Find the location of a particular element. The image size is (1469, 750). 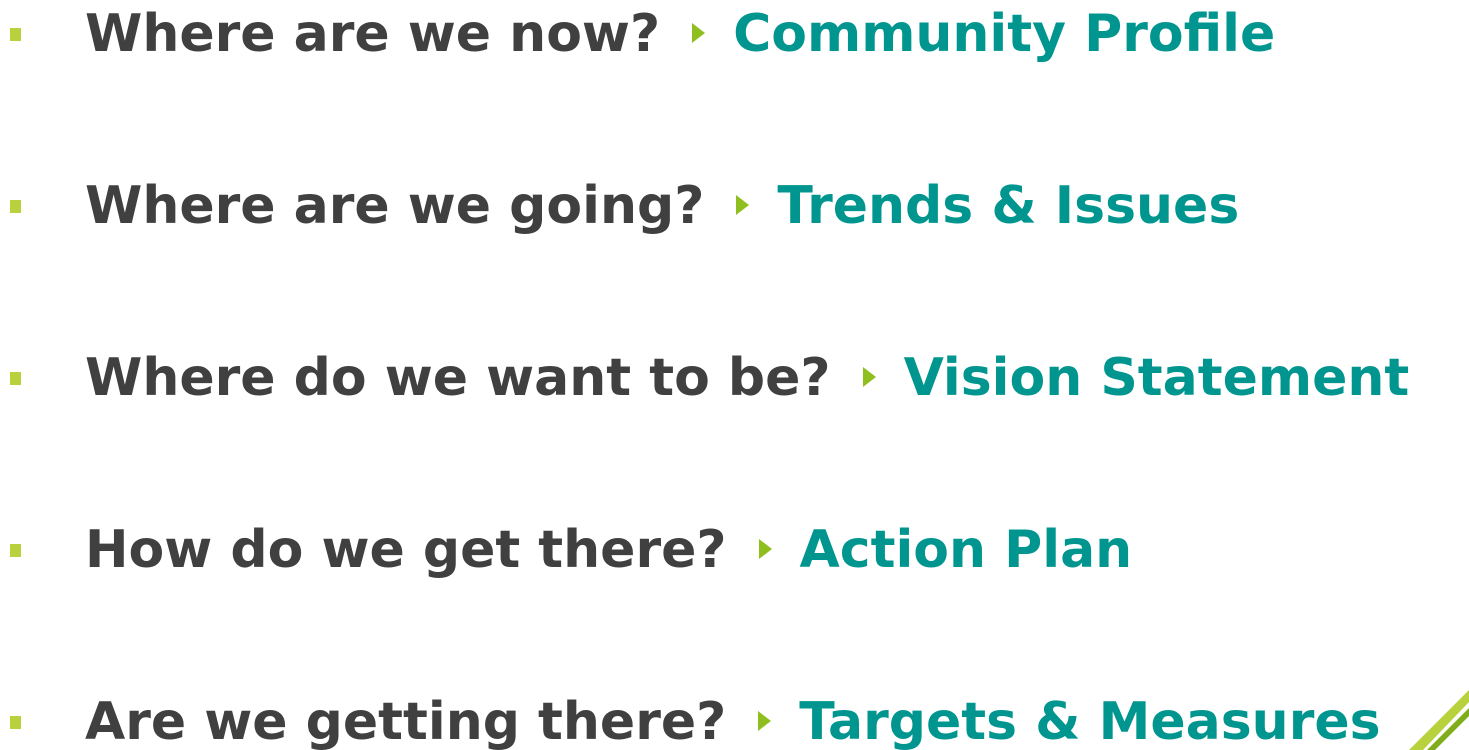

answer-text: Trends & Issues is located at coordinates (1008, 206).